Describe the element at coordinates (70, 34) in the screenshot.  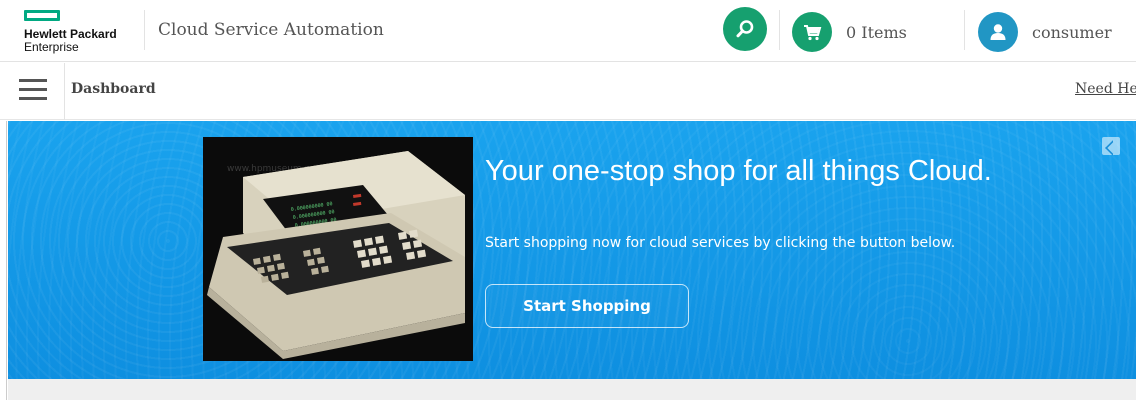
I see `hpe-logo-line1: Hewlett Packard` at that location.